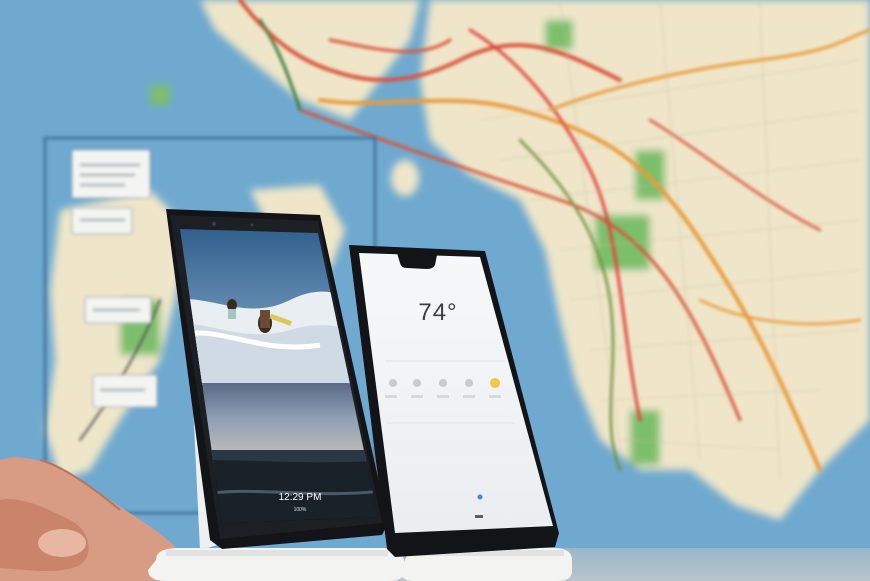 The height and width of the screenshot is (581, 870). I want to click on lockscreen-clock: 12:29 PM, so click(300, 497).